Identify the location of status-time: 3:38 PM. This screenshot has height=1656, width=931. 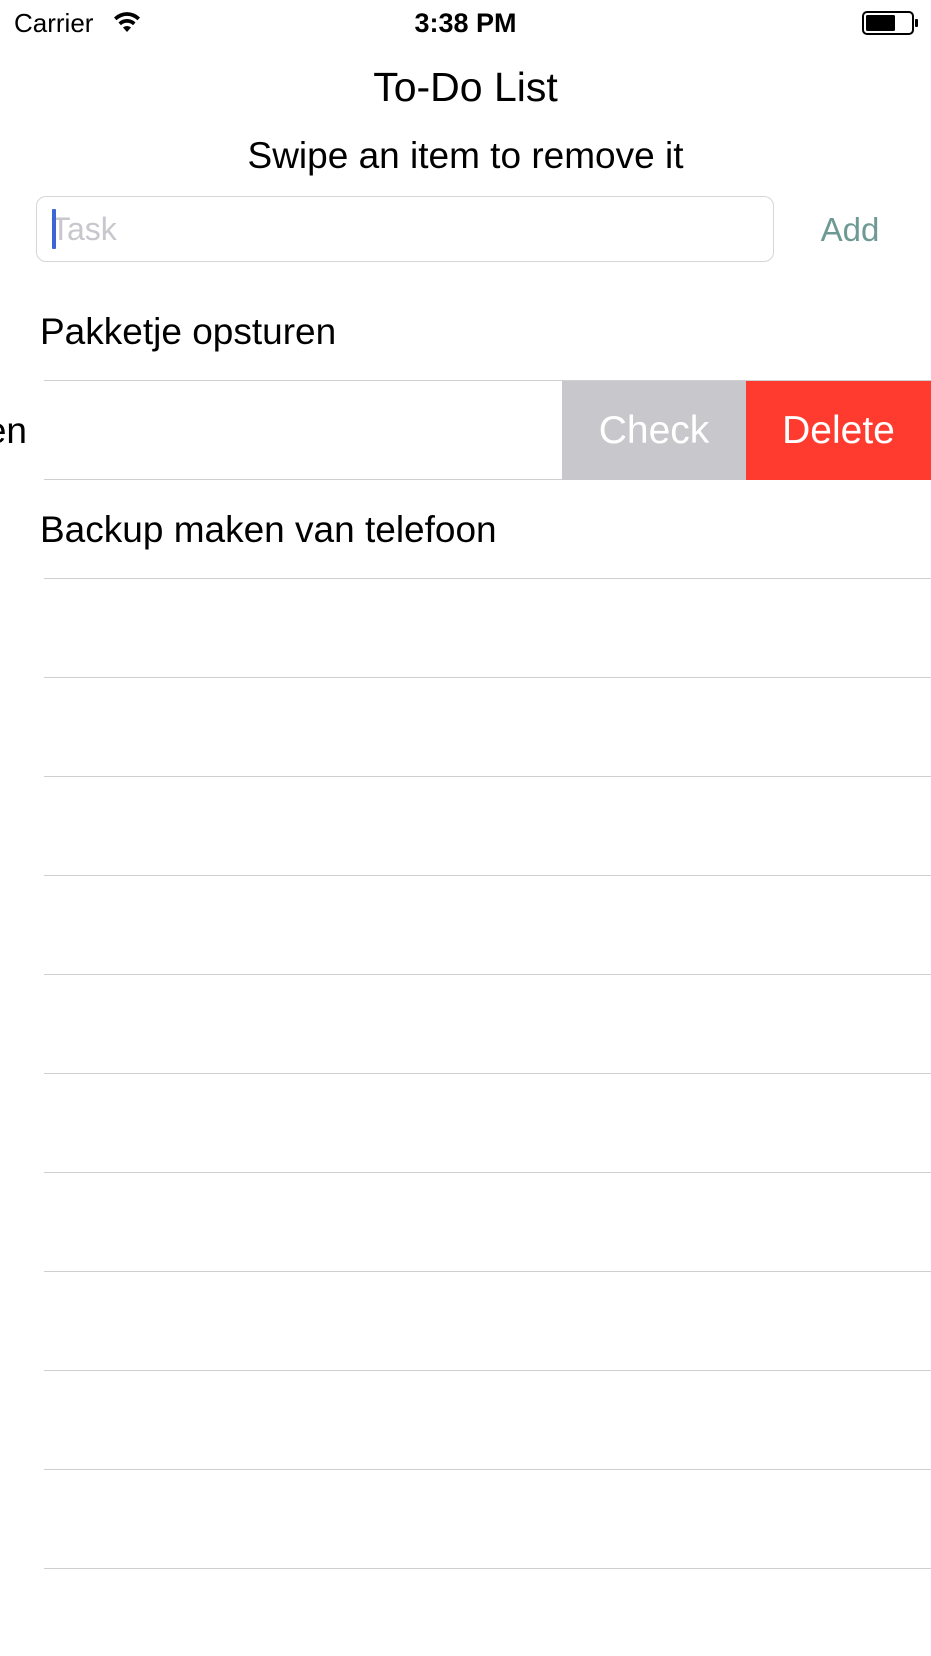
(465, 23).